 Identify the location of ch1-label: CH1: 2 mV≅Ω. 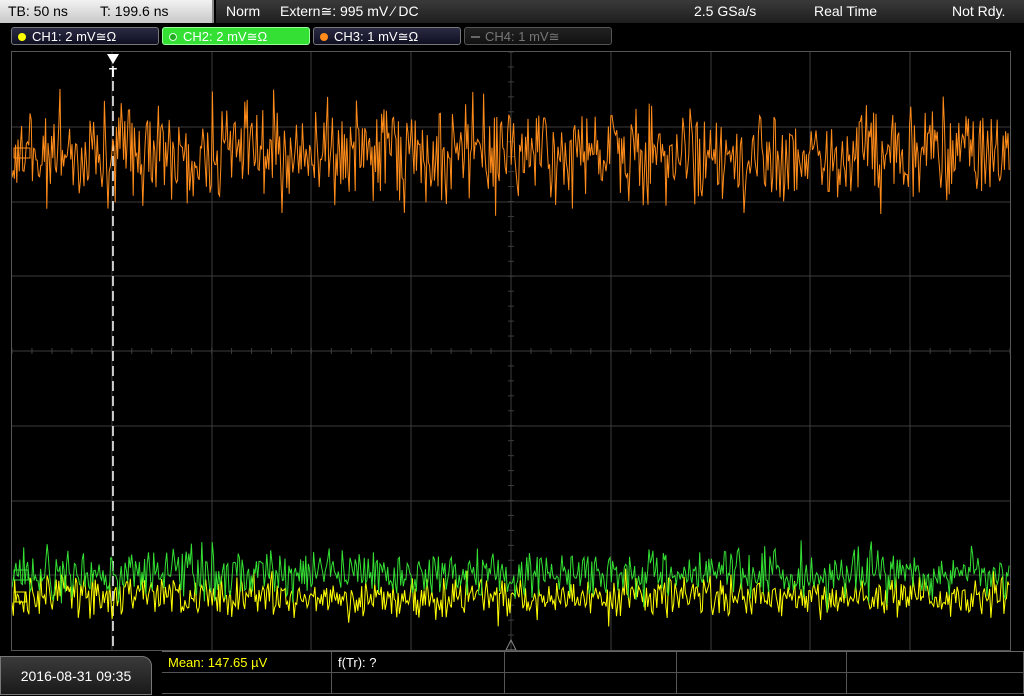
(74, 36).